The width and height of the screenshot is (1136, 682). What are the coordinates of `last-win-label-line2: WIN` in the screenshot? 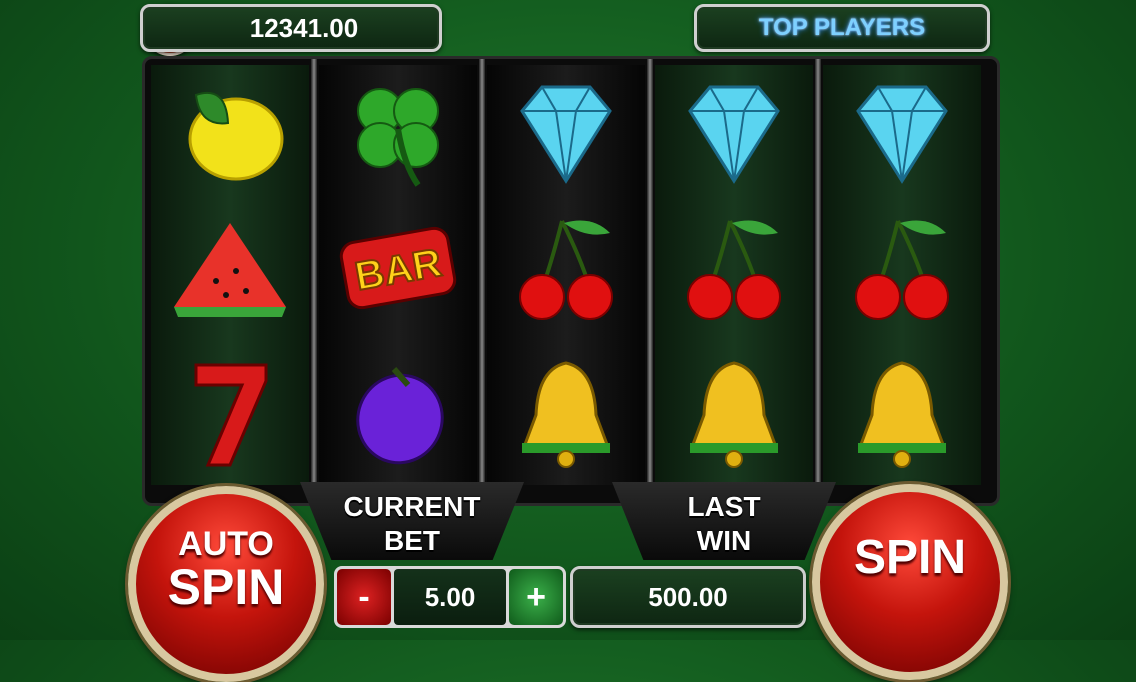 It's located at (724, 540).